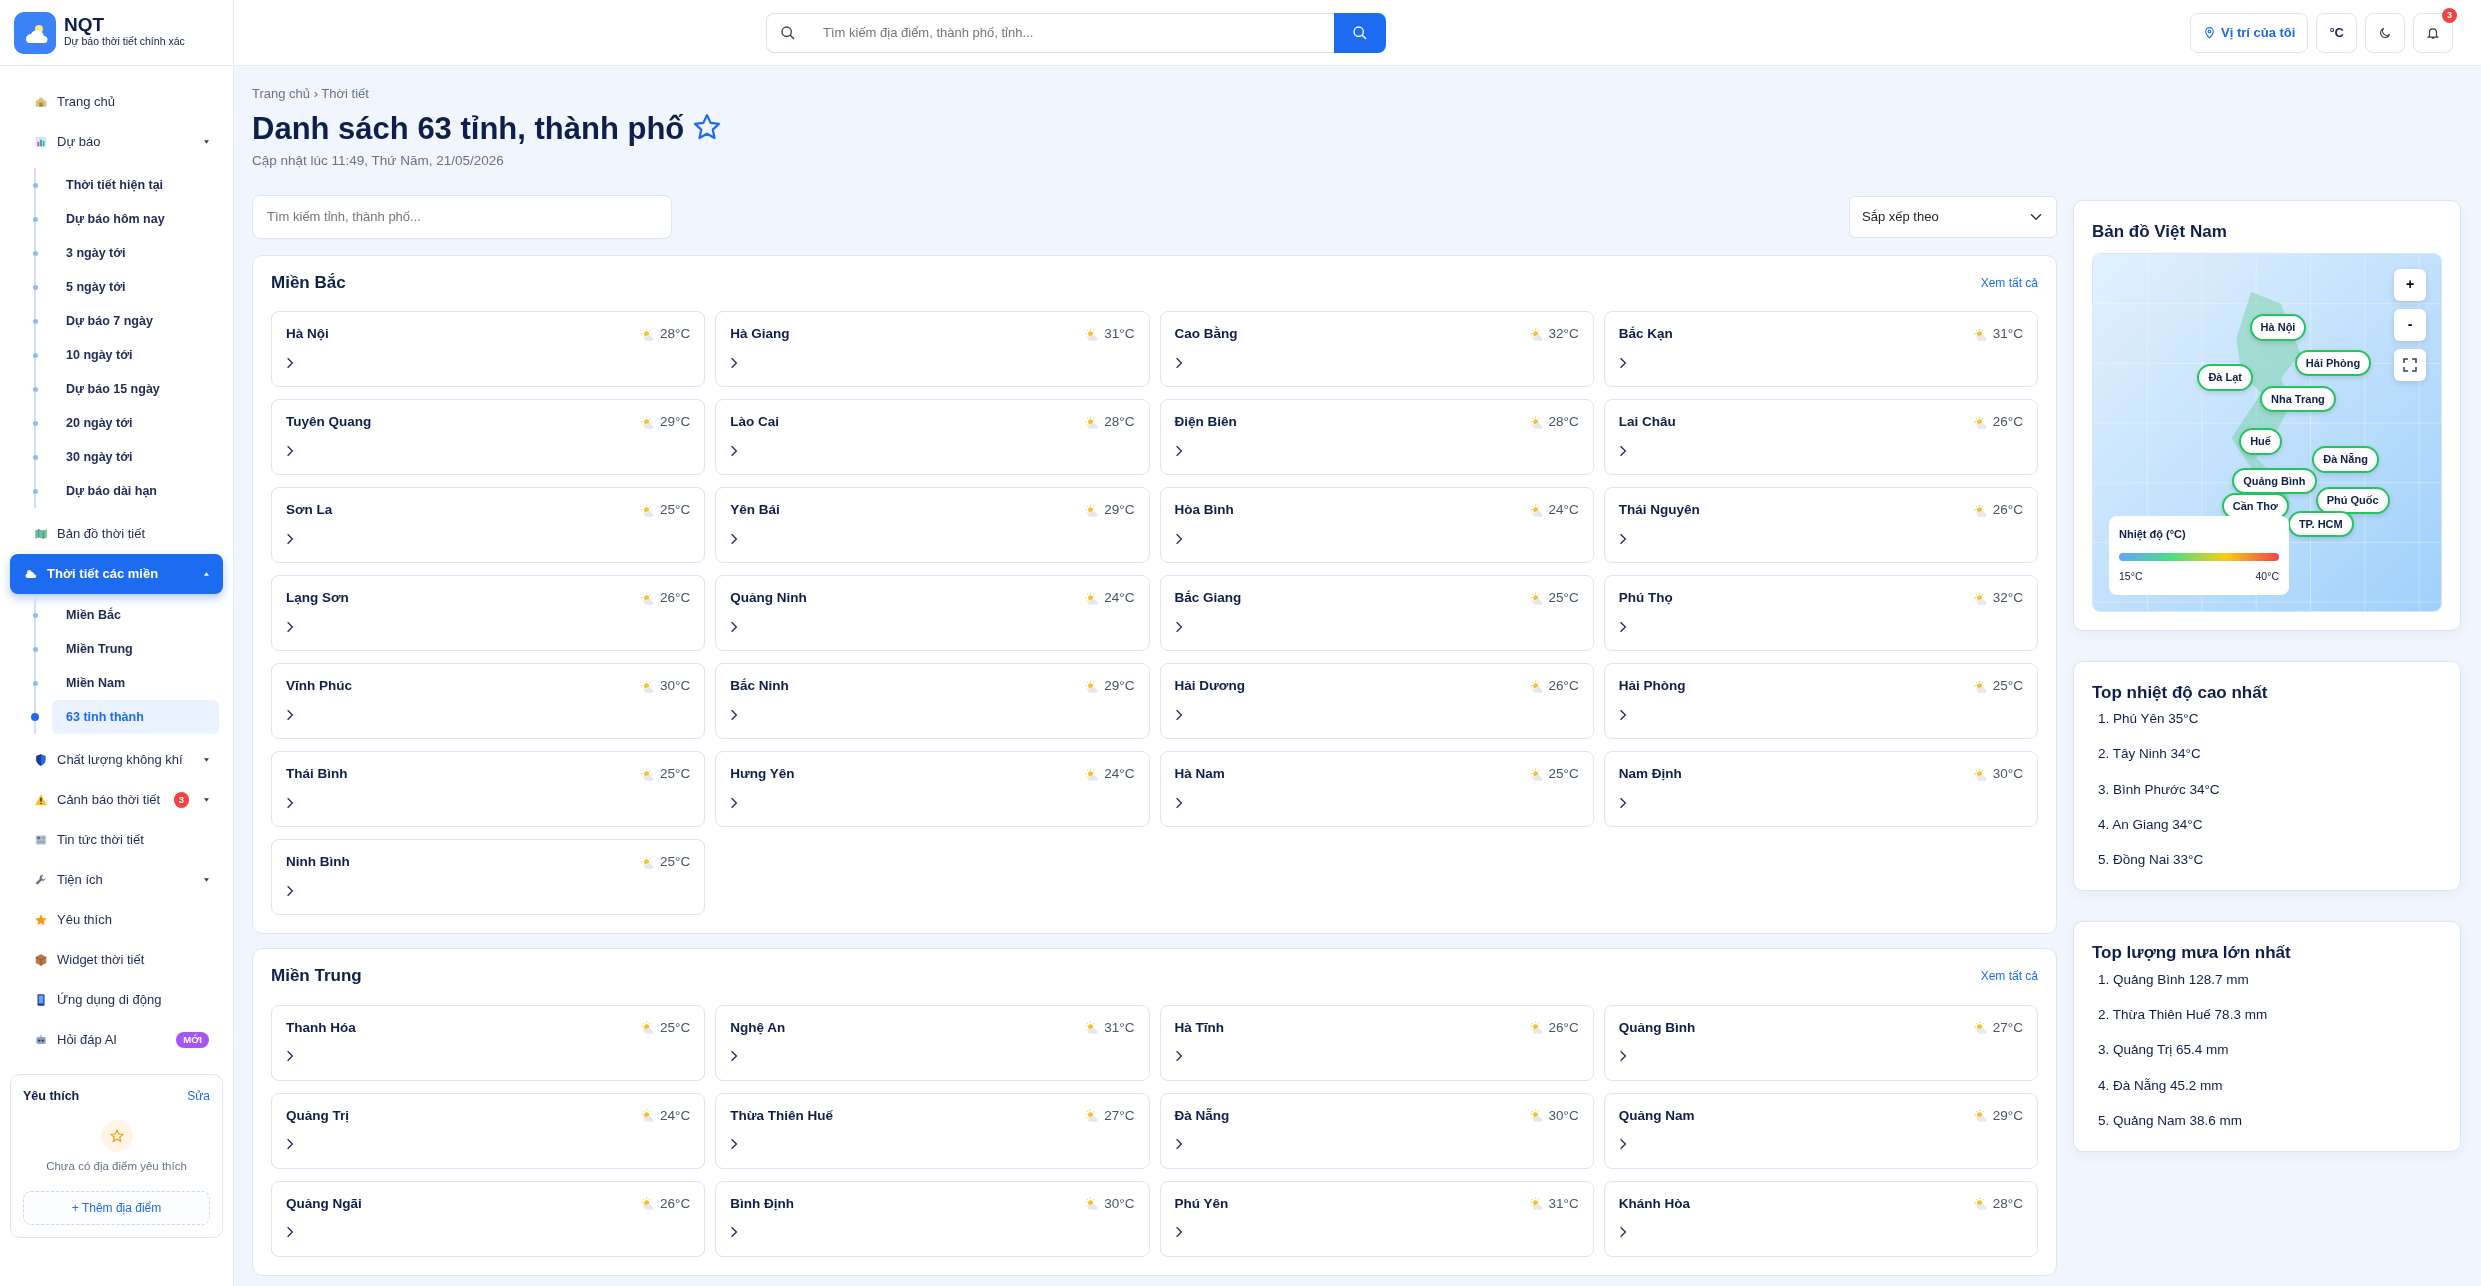 The image size is (2481, 1286). I want to click on province-card: Bắc Giang 25°C, so click(1376, 613).